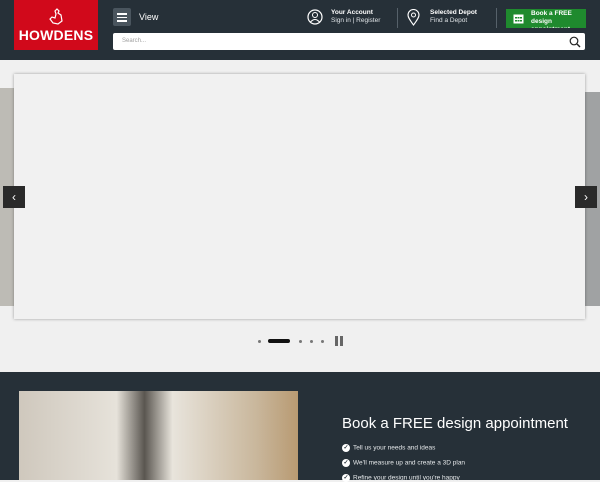  What do you see at coordinates (352, 12) in the screenshot?
I see `account-title: Your Account` at bounding box center [352, 12].